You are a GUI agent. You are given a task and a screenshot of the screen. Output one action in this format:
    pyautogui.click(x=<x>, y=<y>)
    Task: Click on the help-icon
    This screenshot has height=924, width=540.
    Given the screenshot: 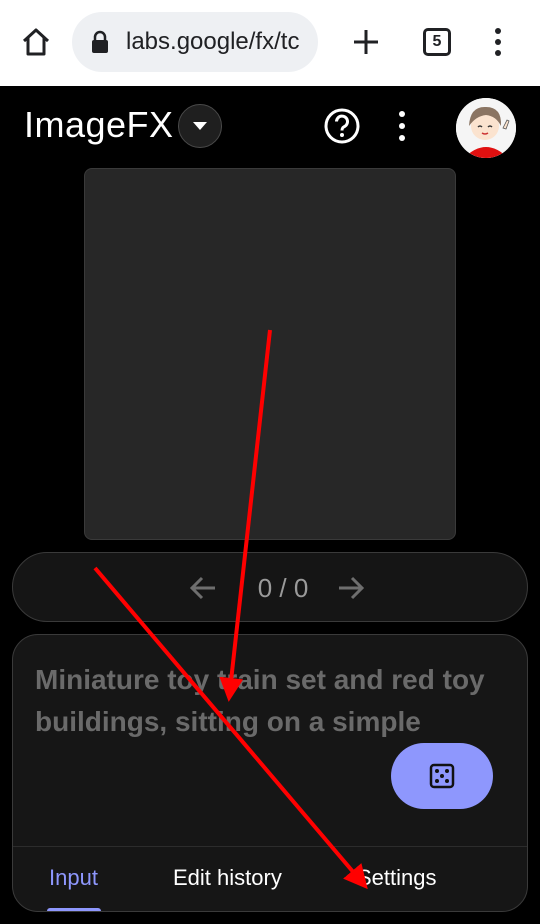 What is the action you would take?
    pyautogui.click(x=342, y=126)
    